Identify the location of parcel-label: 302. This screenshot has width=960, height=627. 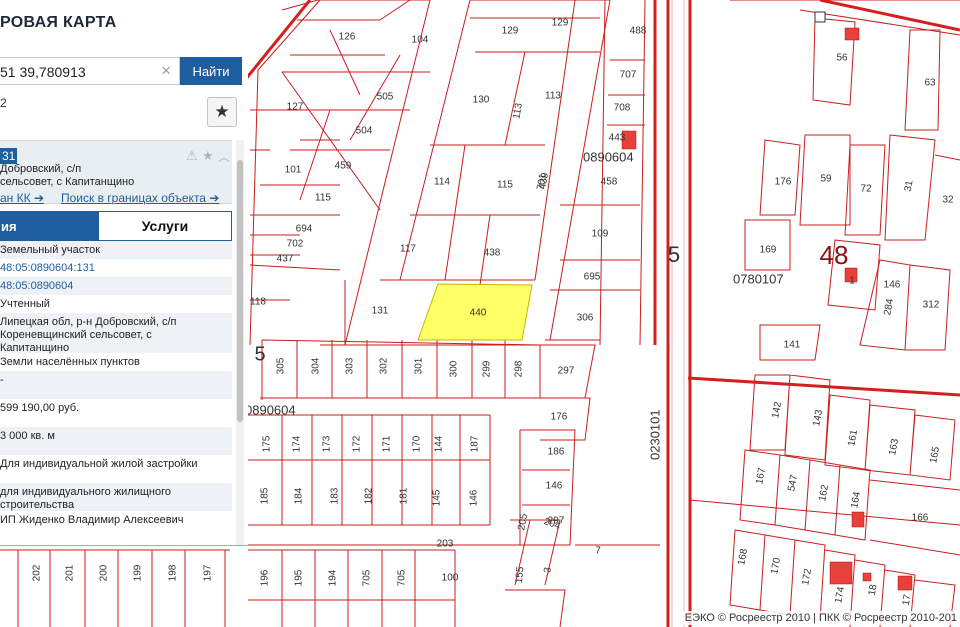
(384, 365).